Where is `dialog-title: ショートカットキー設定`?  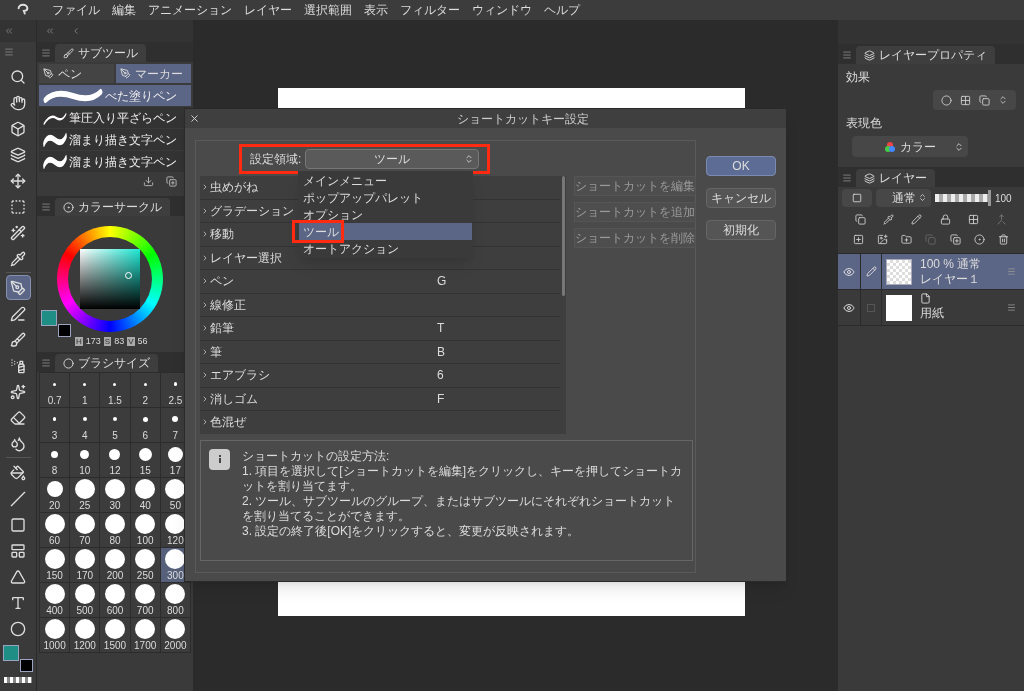
dialog-title: ショートカットキー設定 is located at coordinates (523, 119).